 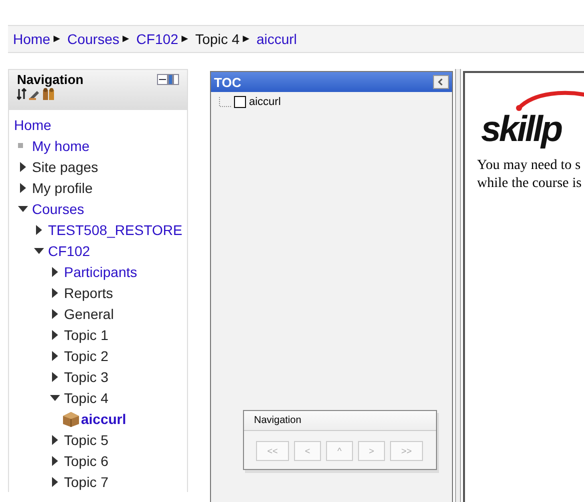 What do you see at coordinates (69, 250) in the screenshot?
I see `tree-item: CF102` at bounding box center [69, 250].